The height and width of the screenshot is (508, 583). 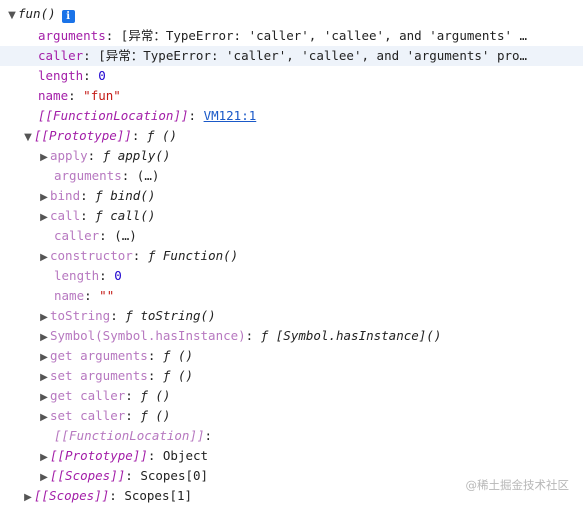 I want to click on property-value: Scopes[1], so click(x=158, y=495).